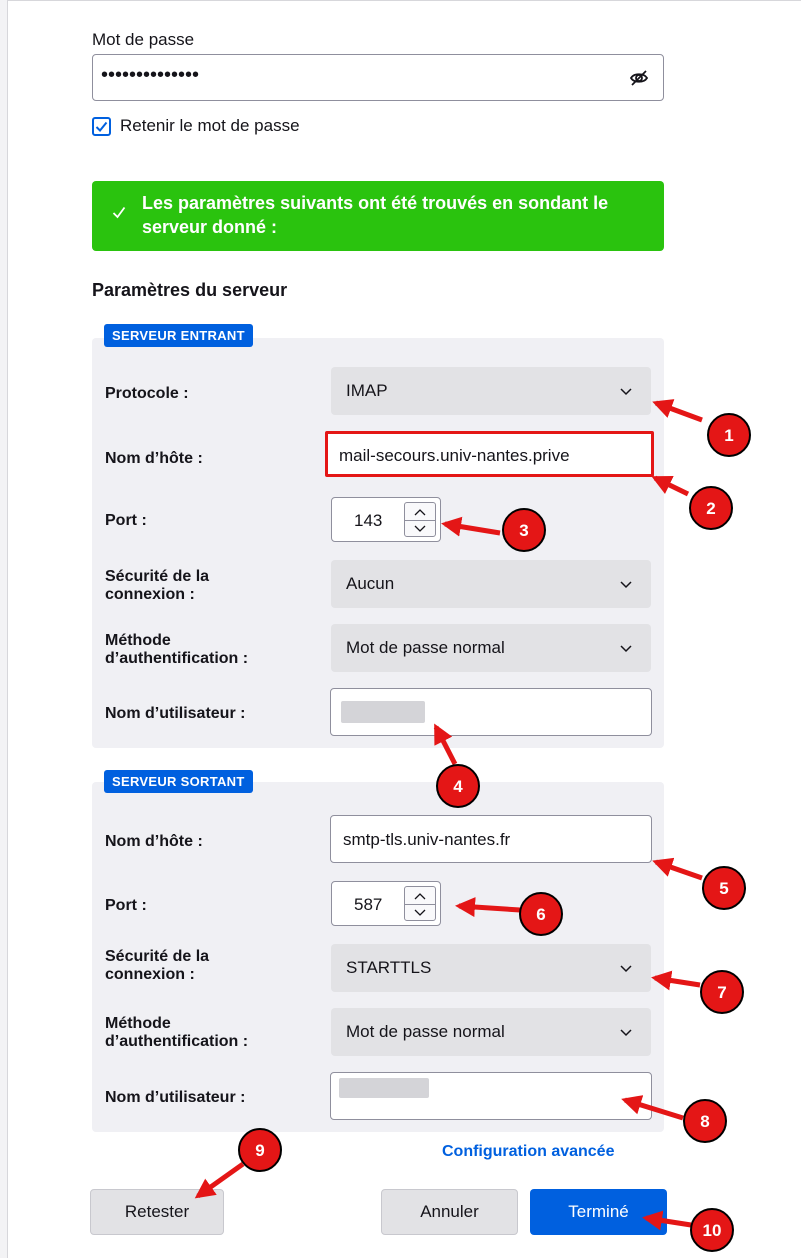  I want to click on outgoing-port-stepper, so click(420, 903).